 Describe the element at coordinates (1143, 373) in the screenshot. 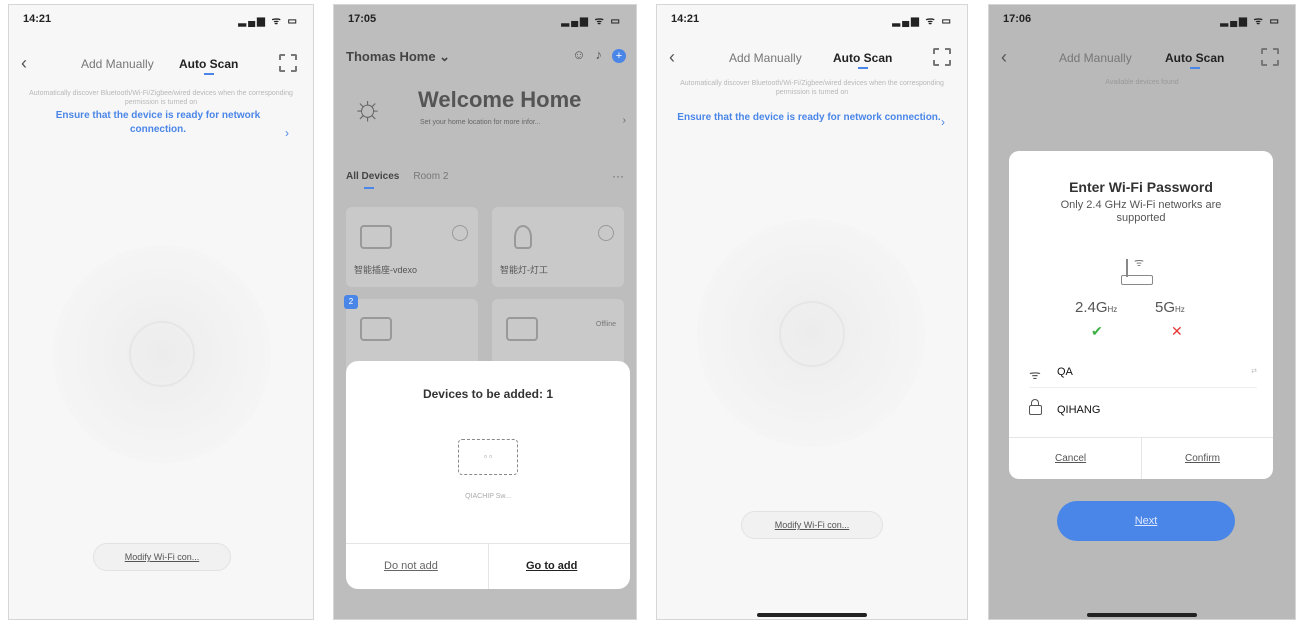

I see `wifi-ssid-field: ᯤ QA ⇄` at that location.